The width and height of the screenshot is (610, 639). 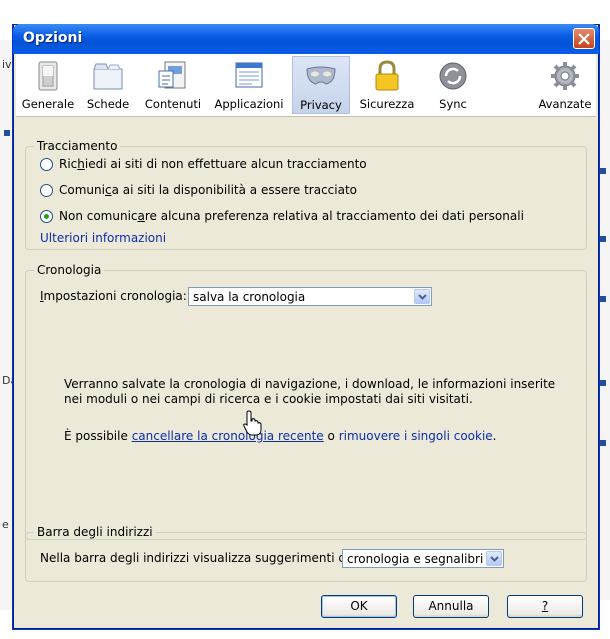 I want to click on tab-label: Generale, so click(x=48, y=104).